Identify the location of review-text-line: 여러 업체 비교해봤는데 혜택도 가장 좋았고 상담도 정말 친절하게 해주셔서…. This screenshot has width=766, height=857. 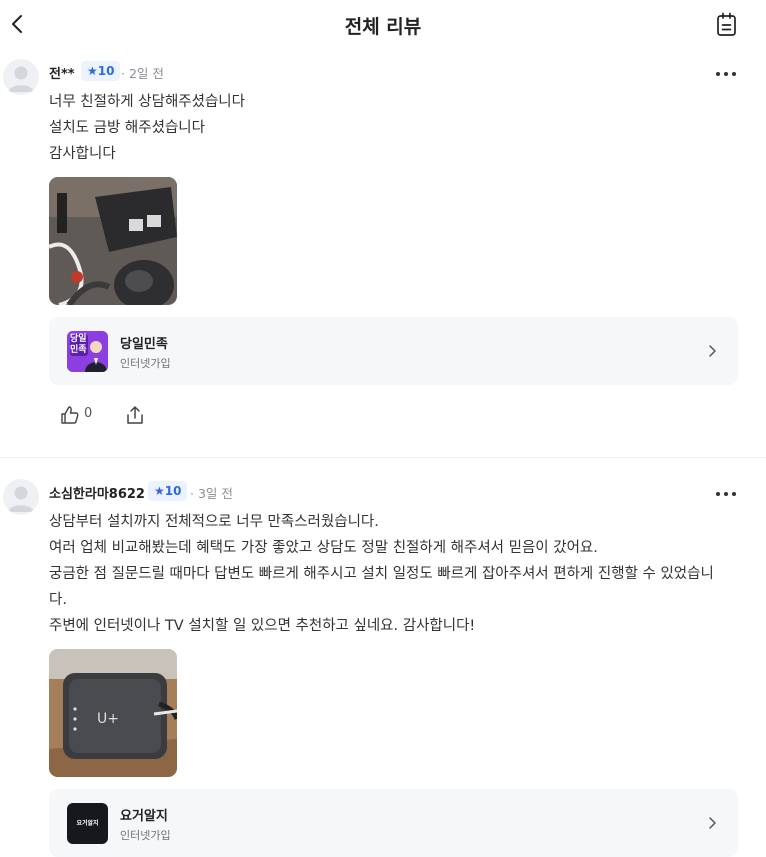
(323, 548).